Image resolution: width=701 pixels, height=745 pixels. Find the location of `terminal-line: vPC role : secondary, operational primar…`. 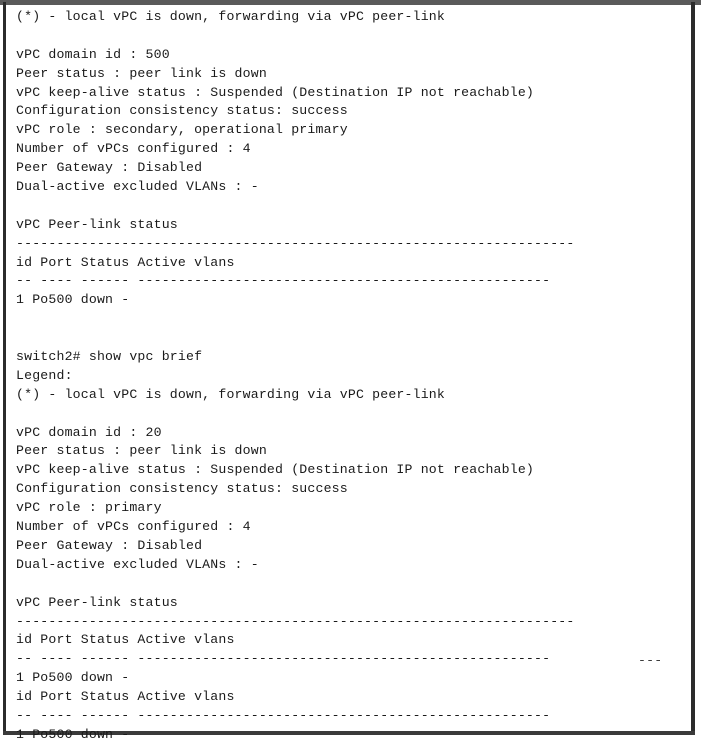

terminal-line: vPC role : secondary, operational primar… is located at coordinates (182, 130).